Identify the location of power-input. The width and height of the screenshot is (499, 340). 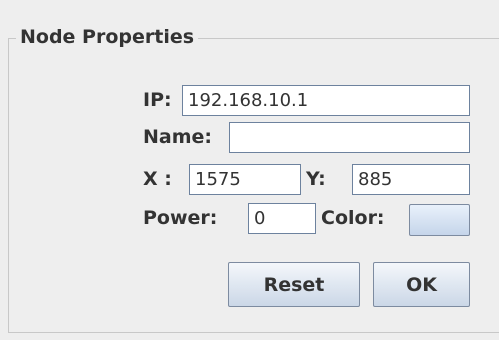
(282, 218).